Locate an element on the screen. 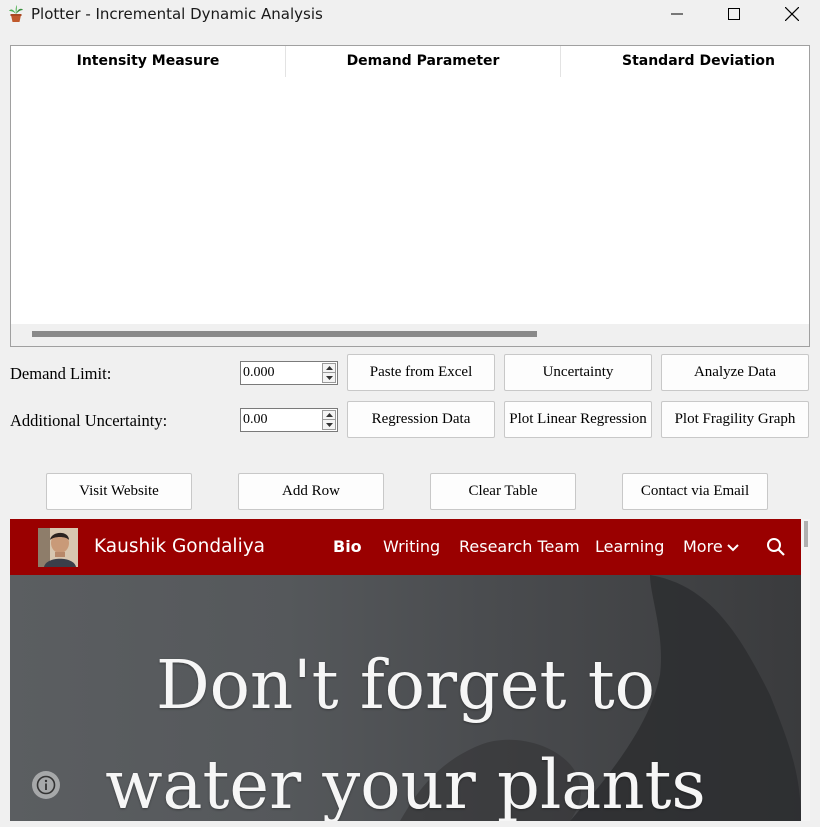  nav-more: More is located at coordinates (711, 546).